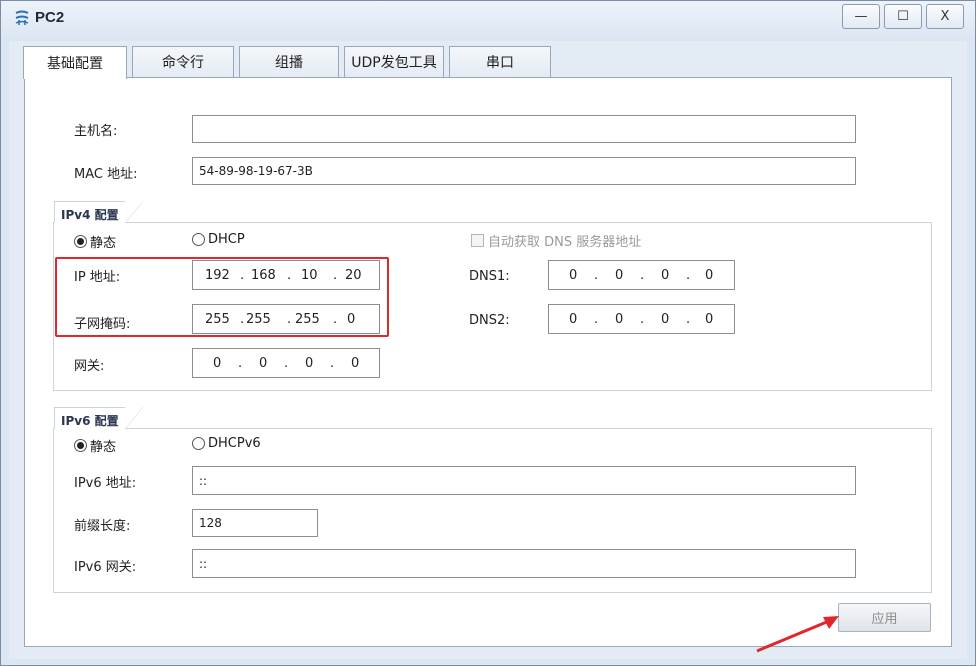 The height and width of the screenshot is (666, 976). I want to click on ipv6-static-label: 静态, so click(103, 447).